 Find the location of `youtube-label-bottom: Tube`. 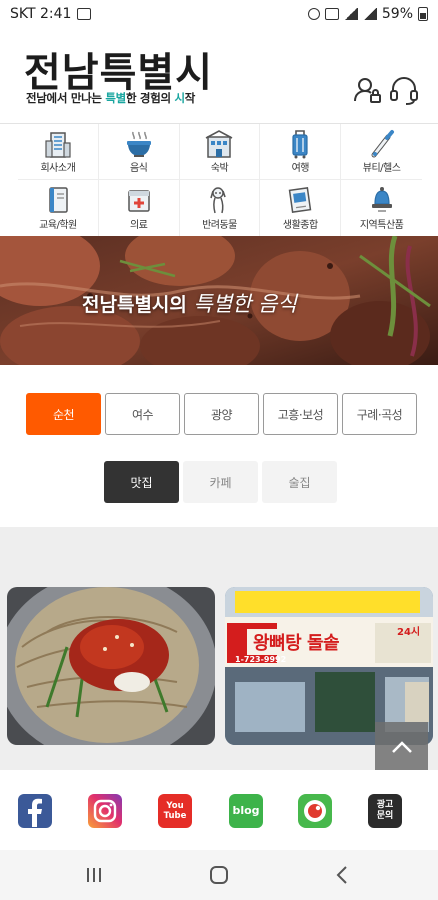

youtube-label-bottom: Tube is located at coordinates (175, 816).